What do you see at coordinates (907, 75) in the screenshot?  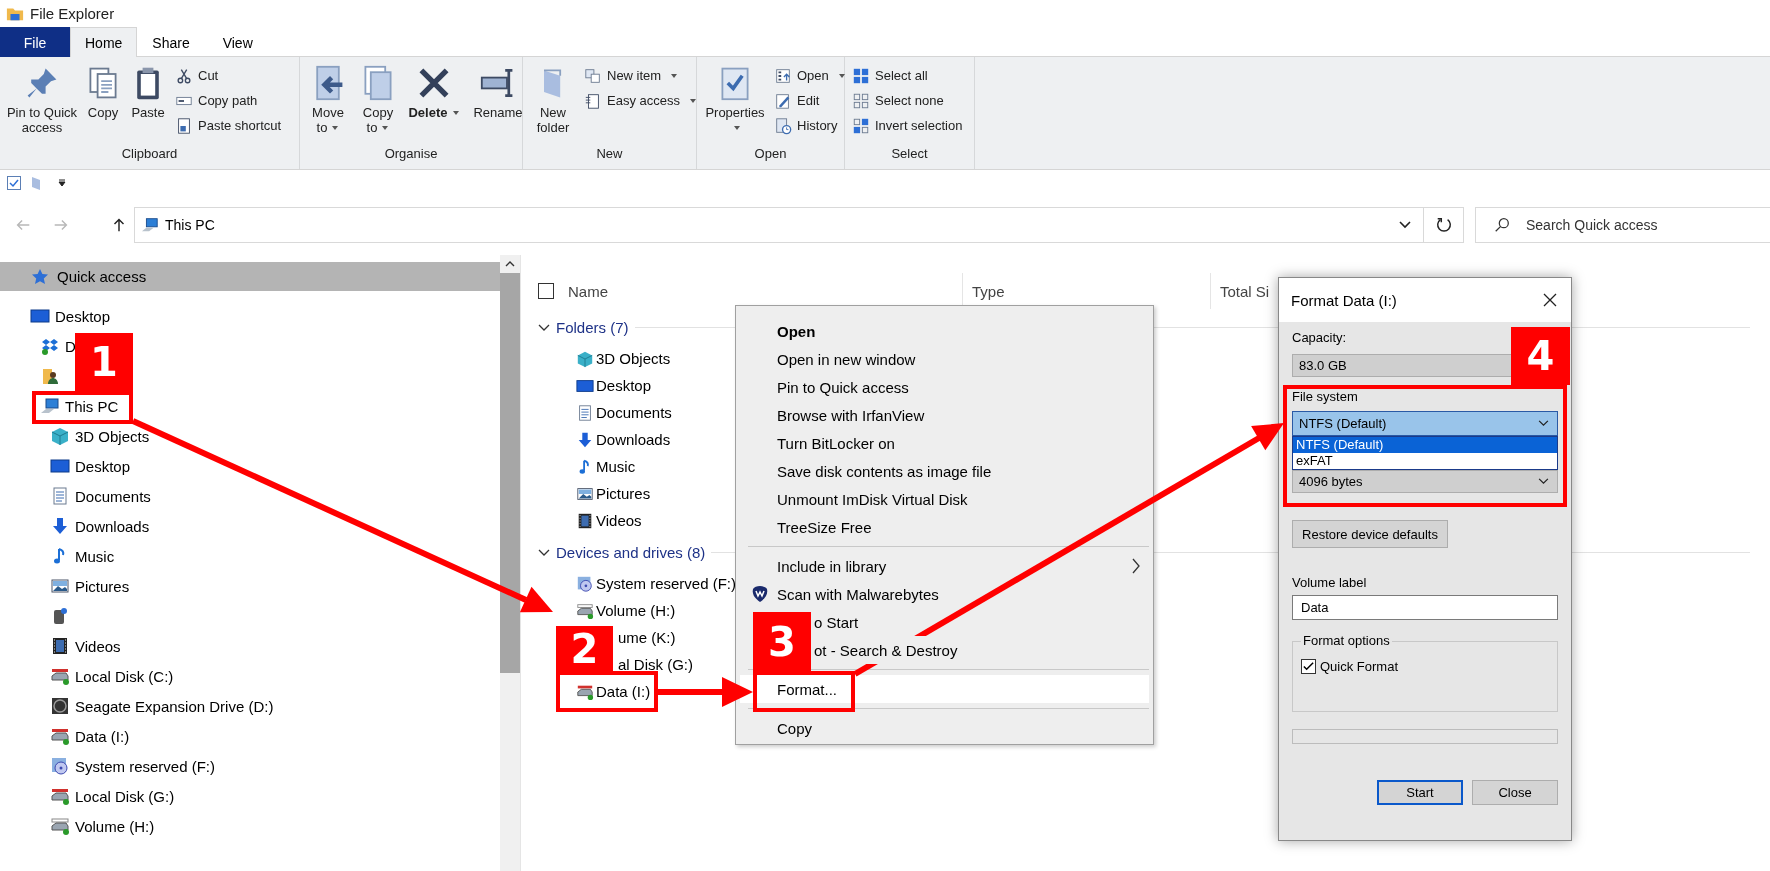 I see `ribbon-button: Select all` at bounding box center [907, 75].